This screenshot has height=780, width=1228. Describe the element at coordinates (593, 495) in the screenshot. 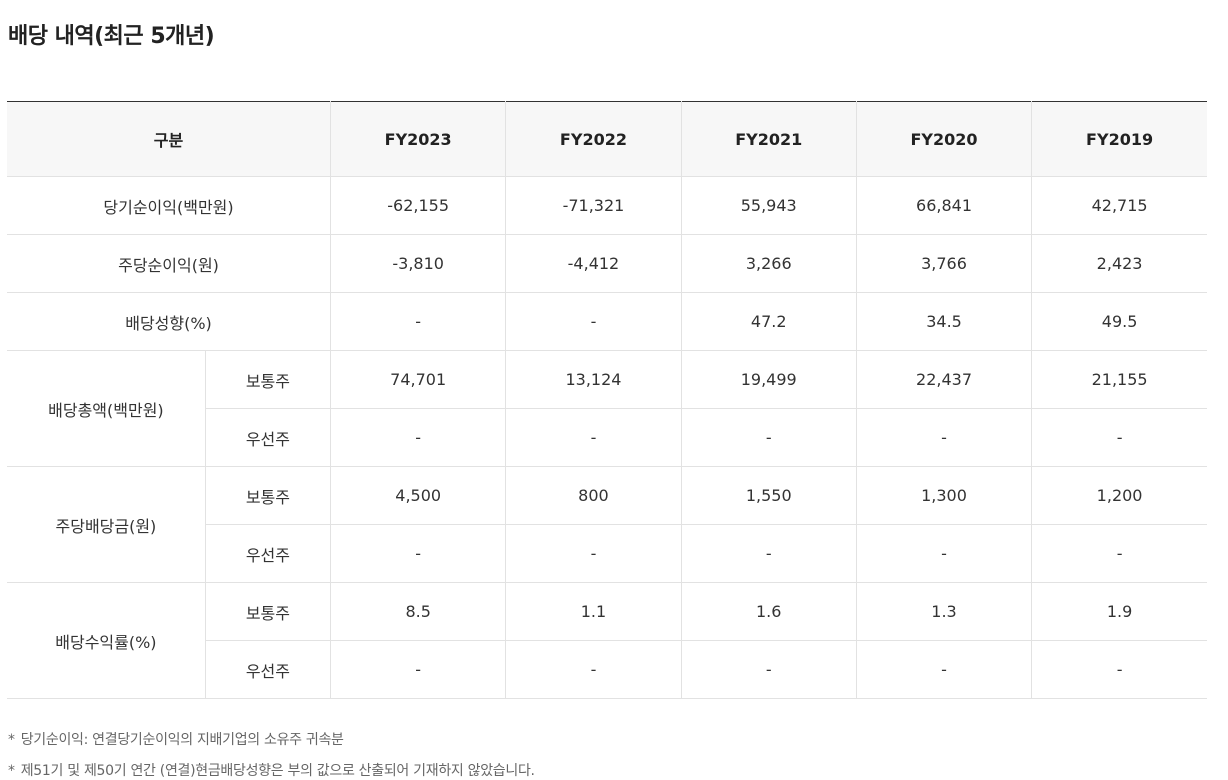

I see `table-cell: 800` at that location.